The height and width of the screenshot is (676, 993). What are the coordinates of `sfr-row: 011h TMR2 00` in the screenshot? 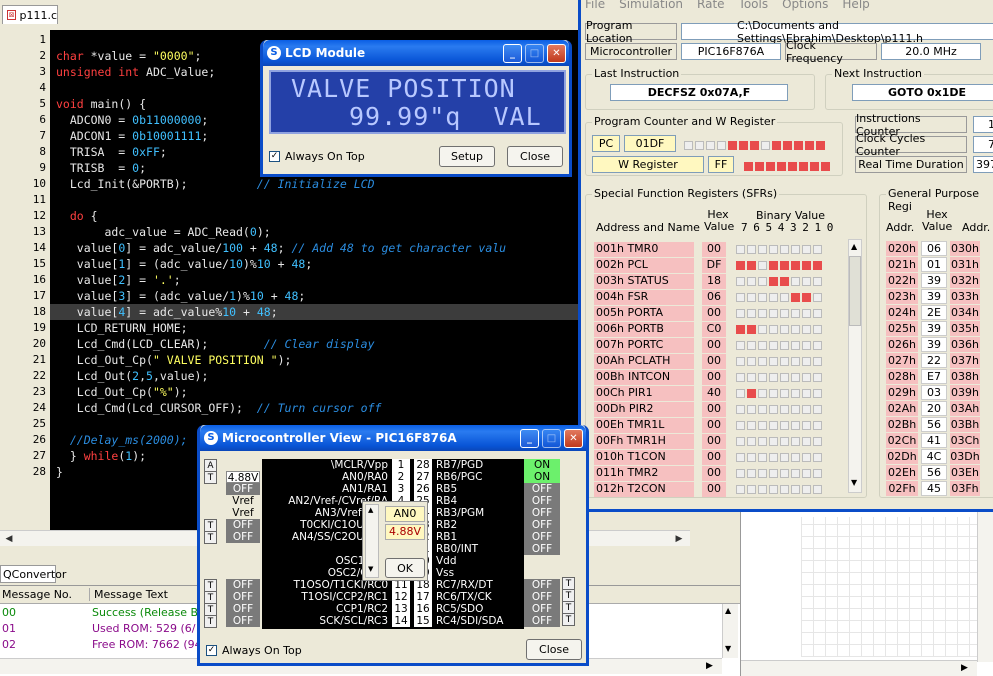 It's located at (709, 473).